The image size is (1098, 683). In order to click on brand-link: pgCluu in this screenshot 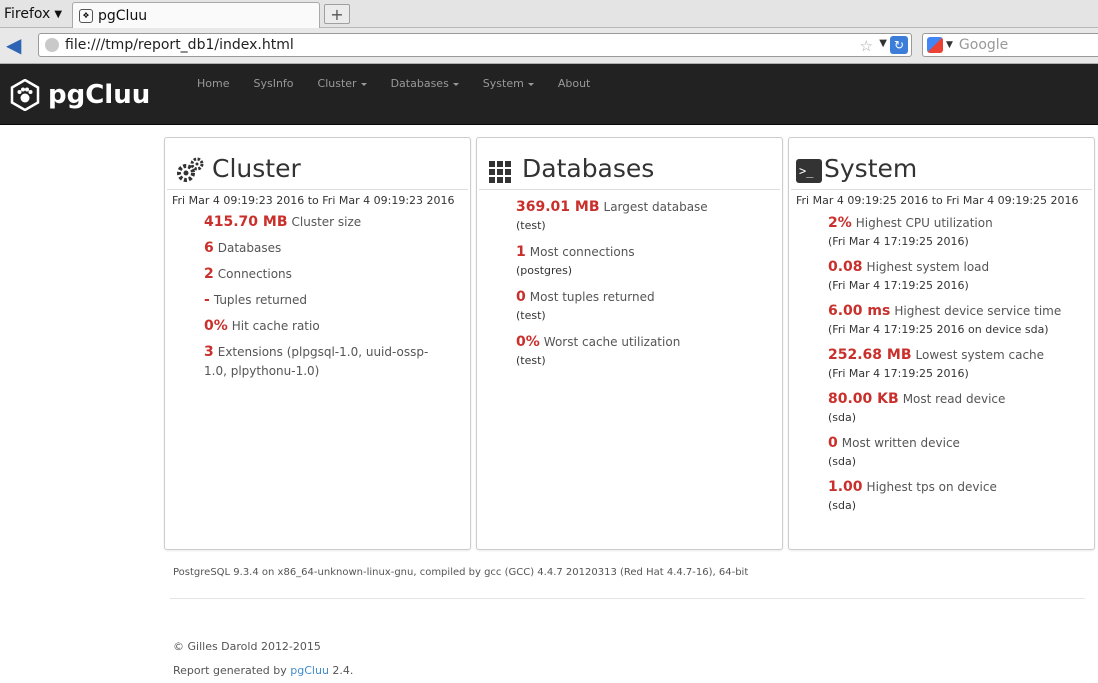, I will do `click(80, 95)`.